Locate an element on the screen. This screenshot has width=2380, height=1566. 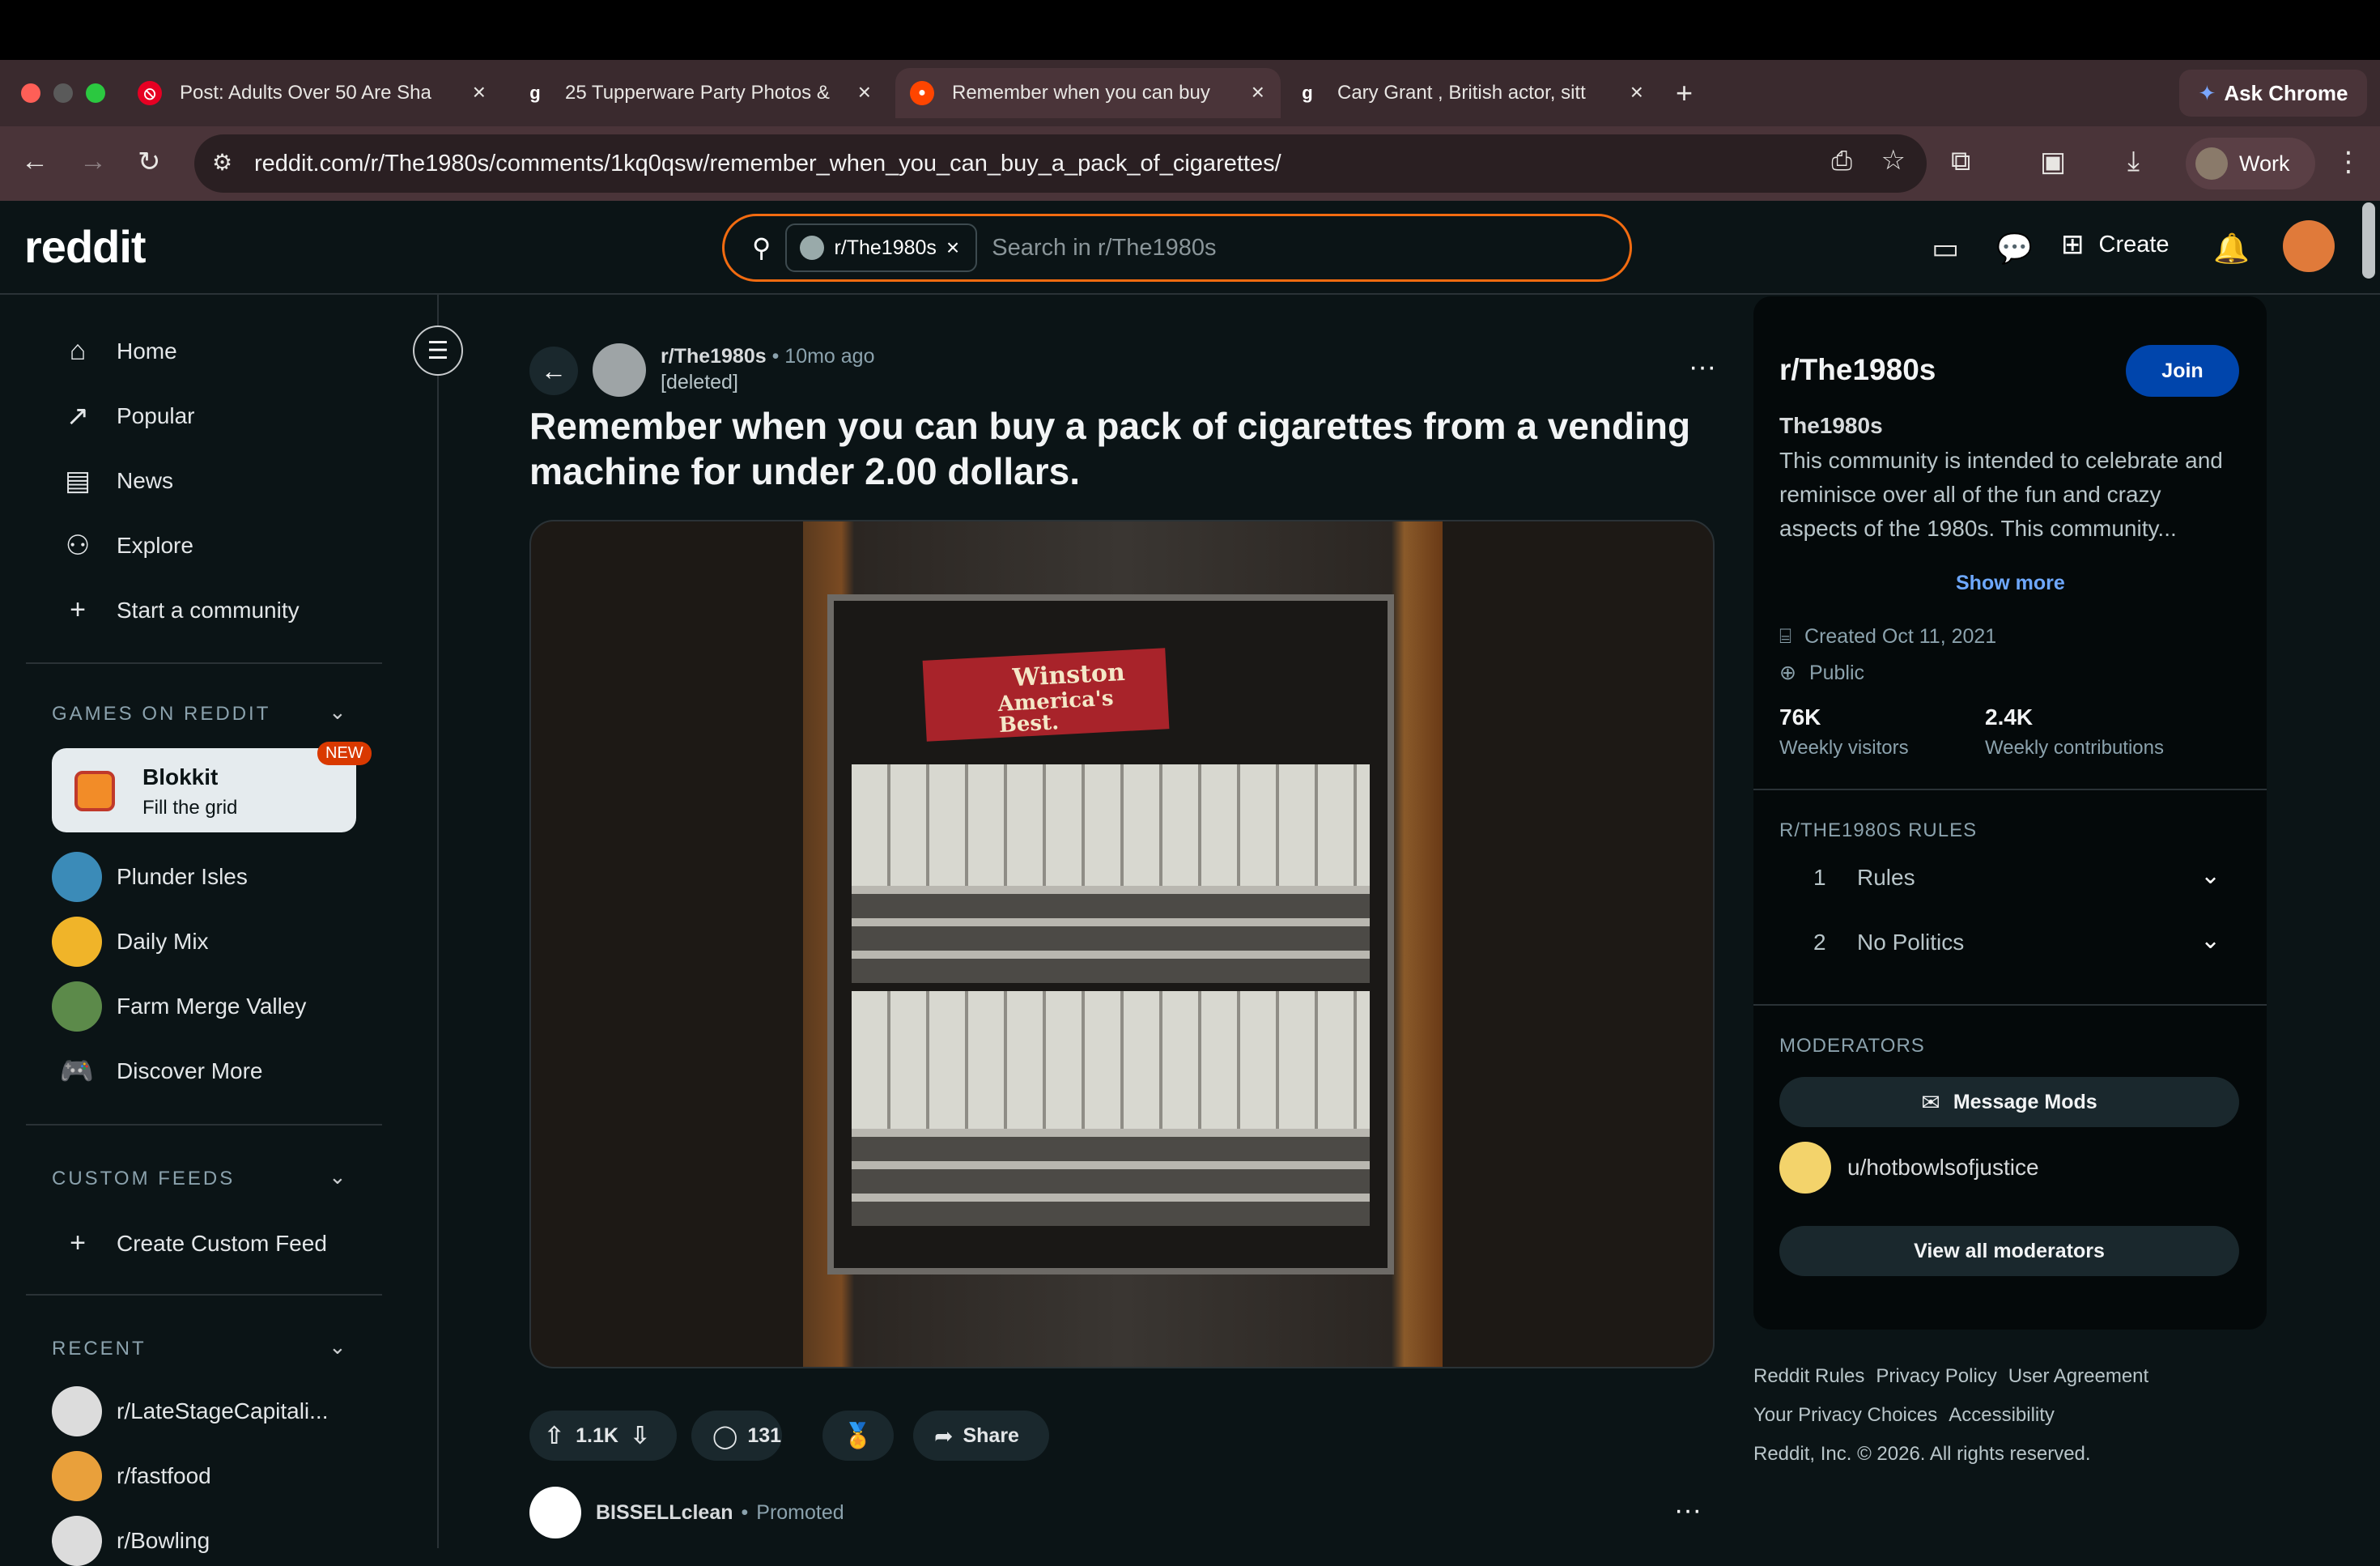
downvote-icon: ⇩ is located at coordinates (640, 1436).